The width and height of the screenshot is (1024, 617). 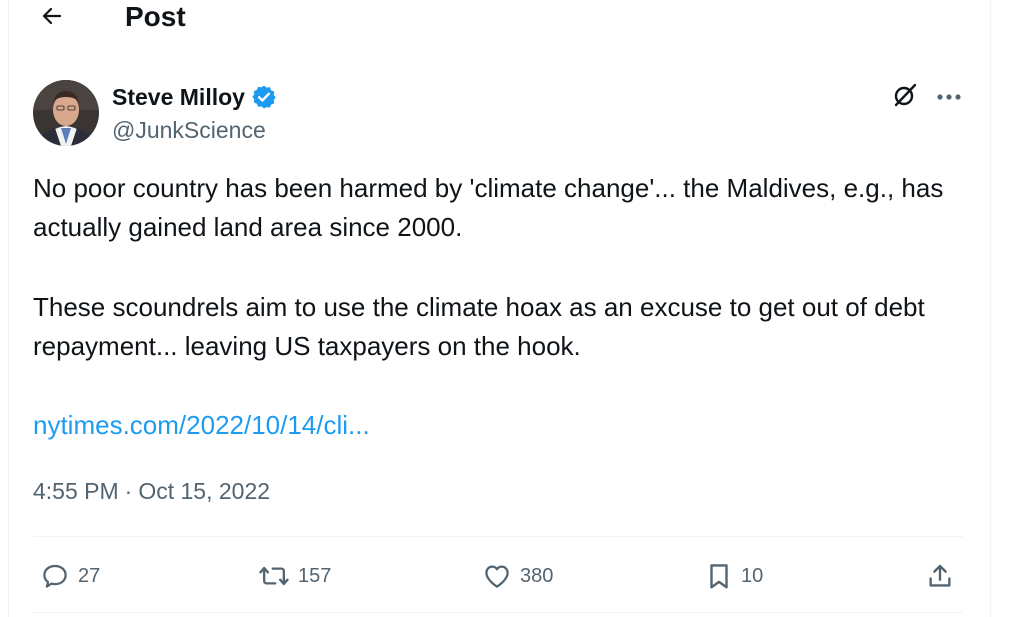 I want to click on post-timestamp: 4:55 PM · Oct 15, 2022, so click(x=151, y=491).